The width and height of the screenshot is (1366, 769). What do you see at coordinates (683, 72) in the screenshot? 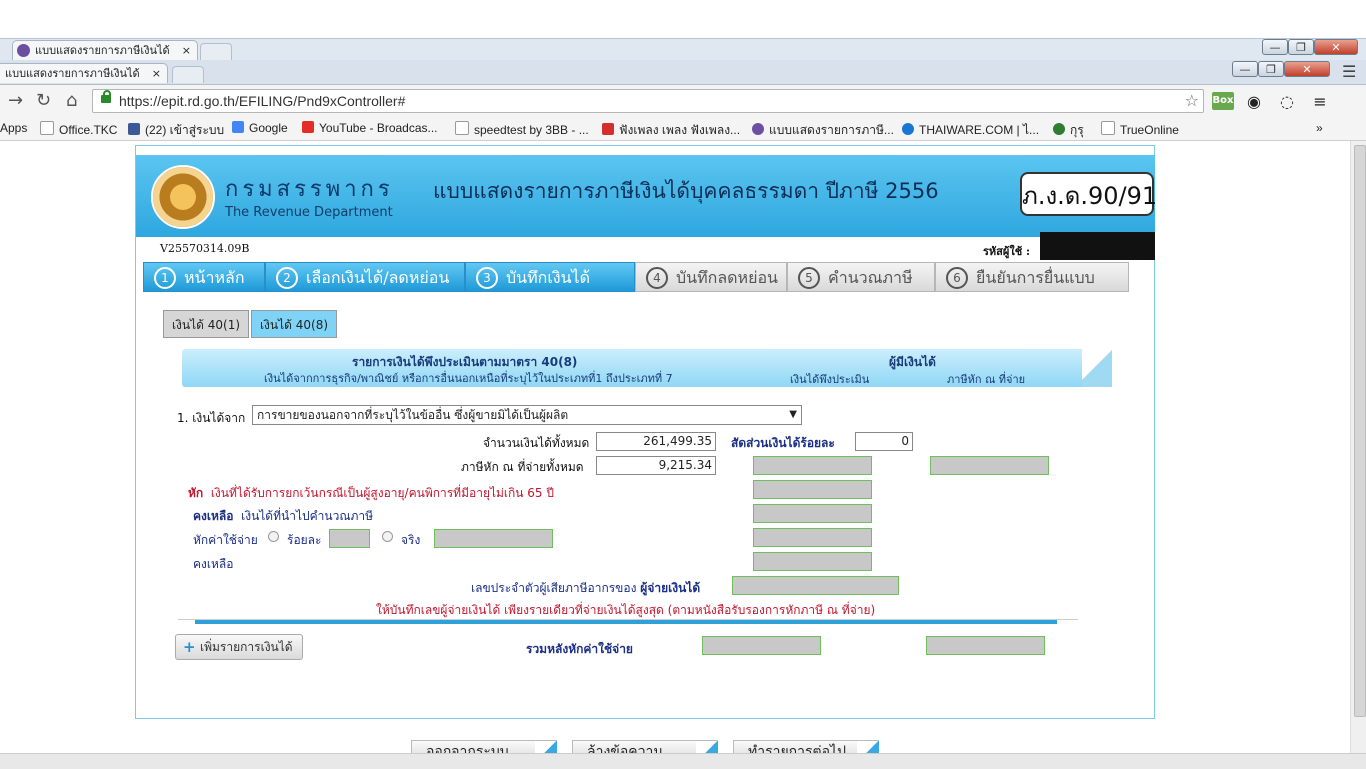
I see `inner-tab-strip: แบบแสดงรายการภาษีเงินได้ × — ❐ ✕ ☰` at bounding box center [683, 72].